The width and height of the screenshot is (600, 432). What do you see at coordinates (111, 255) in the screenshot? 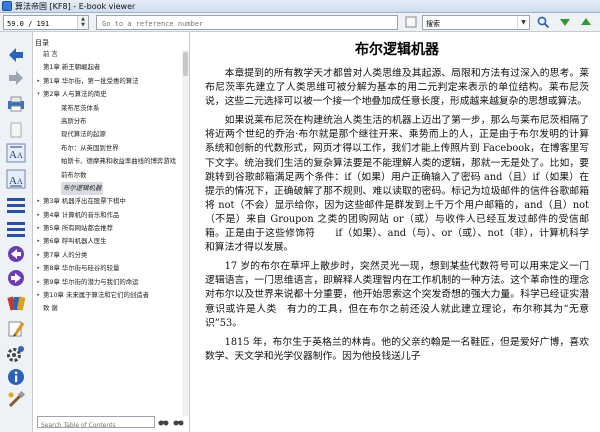
I see `toc-item: ▸ 第7章 人的分类` at bounding box center [111, 255].